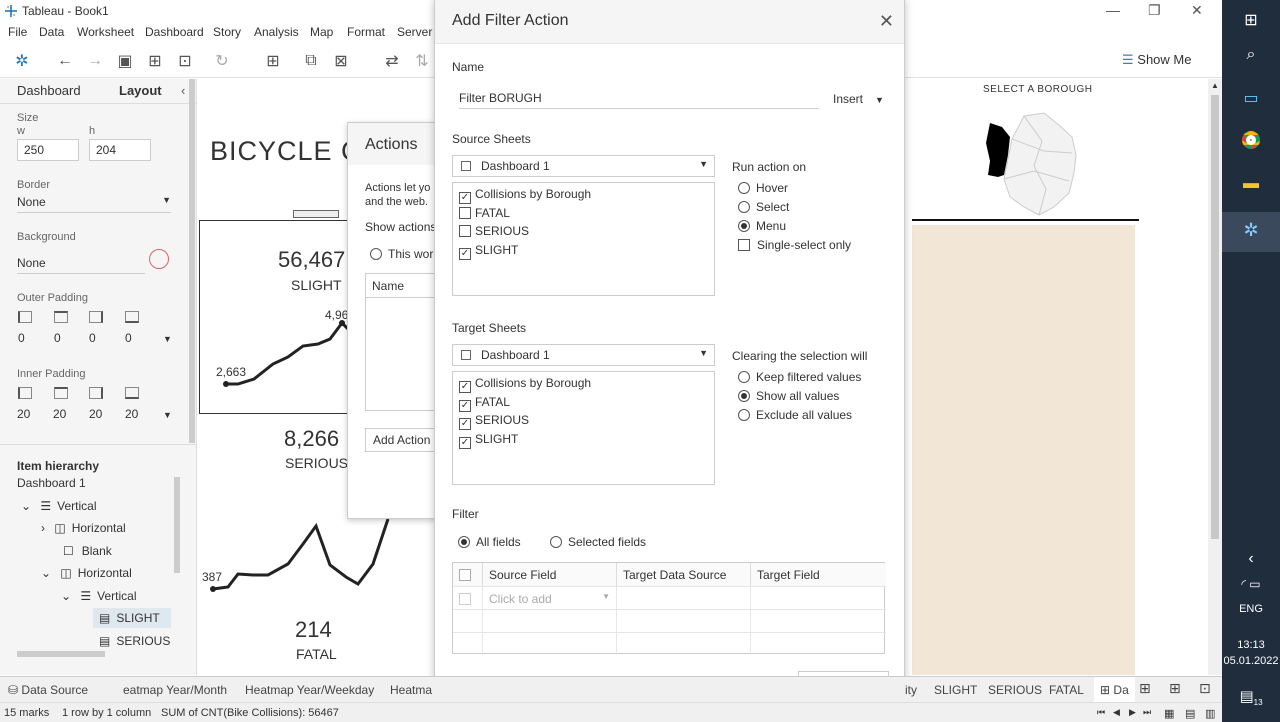  Describe the element at coordinates (911, 690) in the screenshot. I see `sheet-tab: ity` at that location.